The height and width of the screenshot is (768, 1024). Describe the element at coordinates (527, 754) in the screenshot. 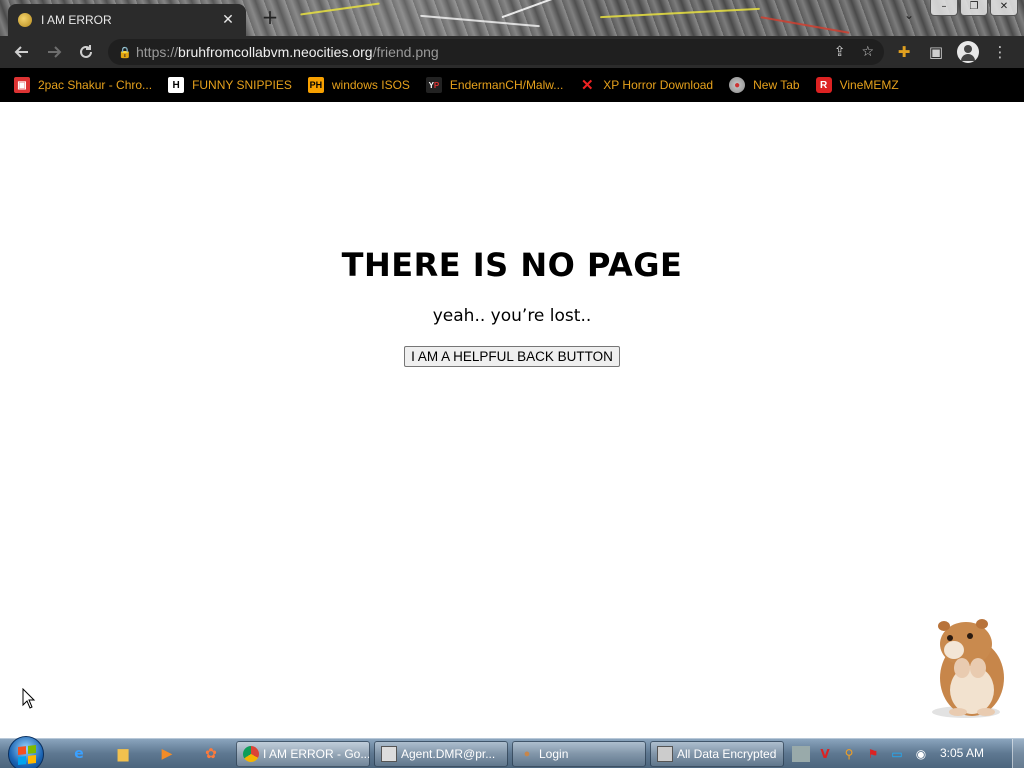

I see `hamster-icon: ●` at that location.